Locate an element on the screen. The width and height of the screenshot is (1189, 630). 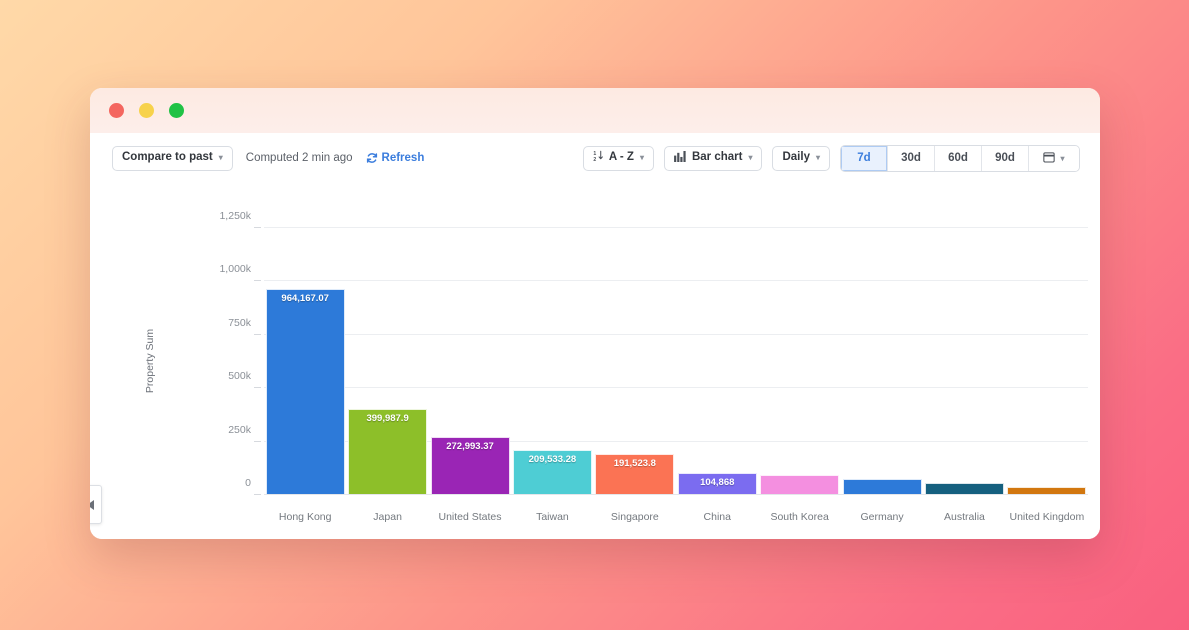
bar-slot: 209,533.28 is located at coordinates (552, 348).